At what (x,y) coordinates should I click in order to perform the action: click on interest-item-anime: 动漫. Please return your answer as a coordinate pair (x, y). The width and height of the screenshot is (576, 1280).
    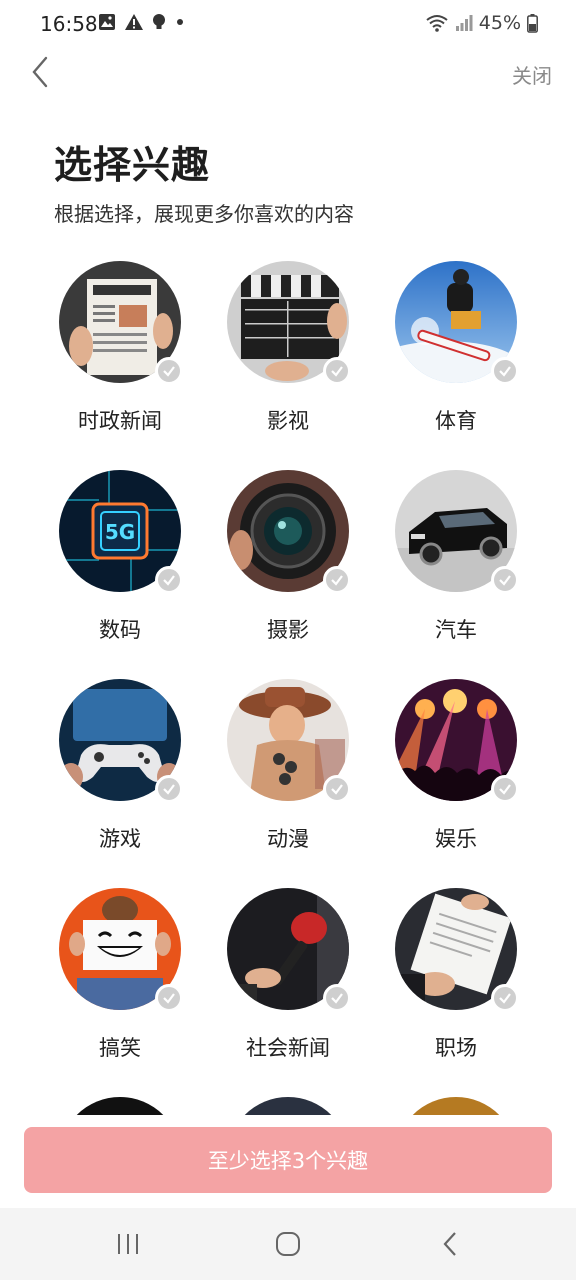
    Looking at the image, I should click on (288, 766).